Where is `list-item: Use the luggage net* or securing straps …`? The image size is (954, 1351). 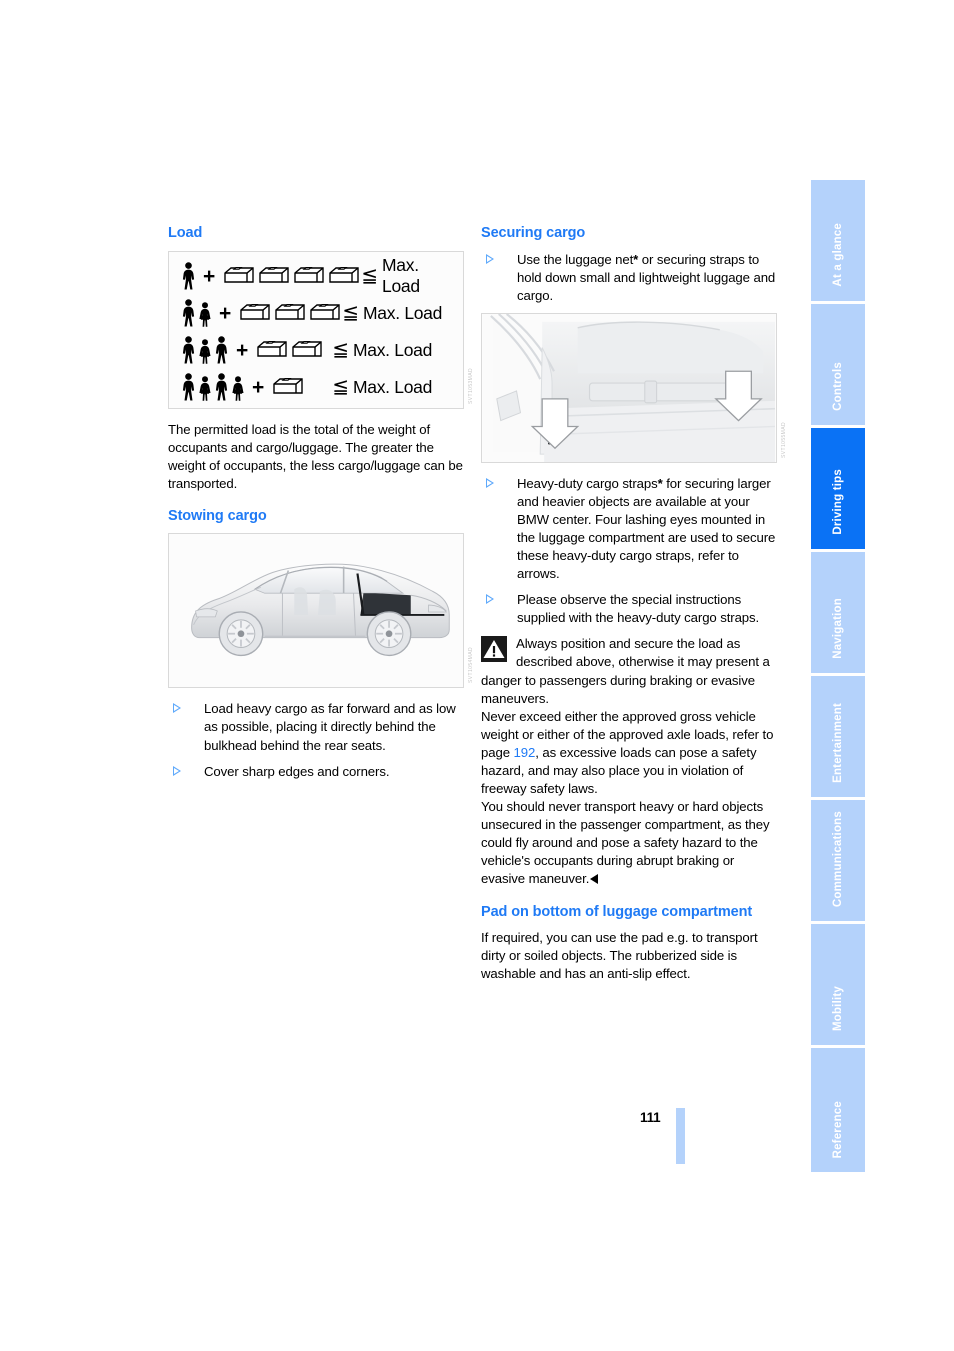 list-item: Use the luggage net* or securing straps … is located at coordinates (629, 278).